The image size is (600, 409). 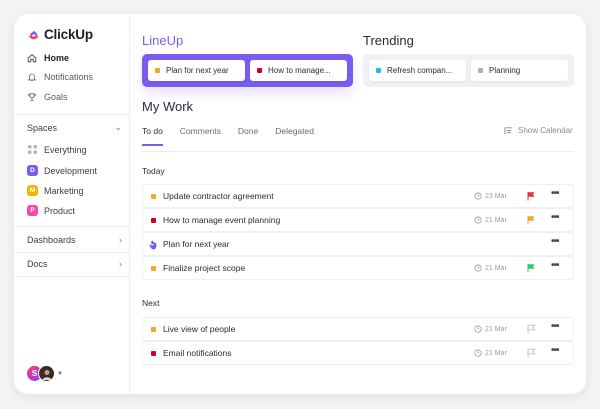 I want to click on lineup-item-label: Plan for next year, so click(x=197, y=70).